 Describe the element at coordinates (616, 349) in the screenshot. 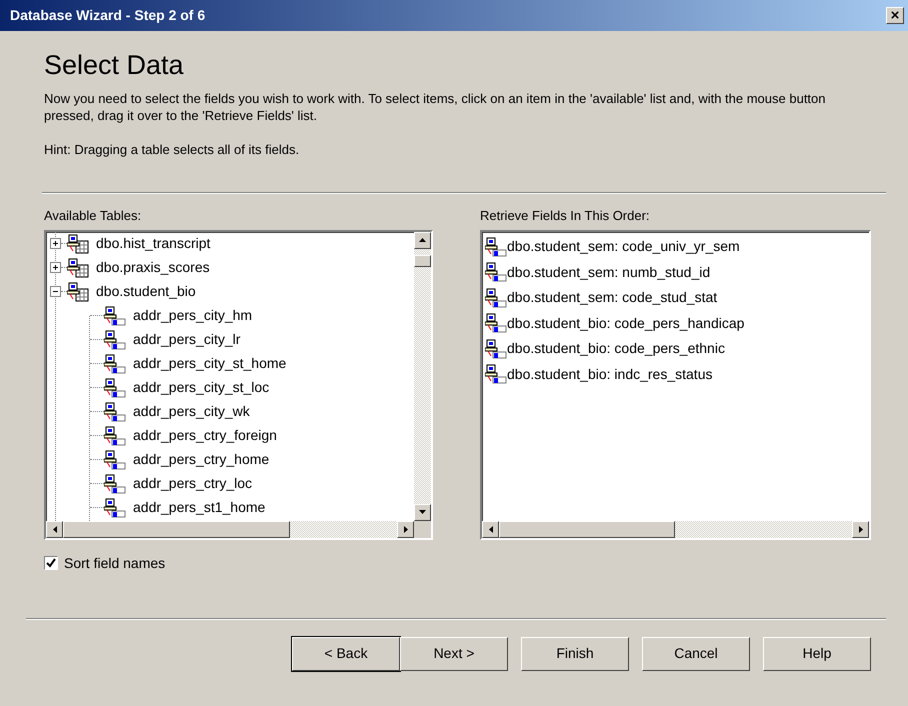

I see `retrieve-field-item: dbo.student_bio: code_pers_ethnic` at that location.